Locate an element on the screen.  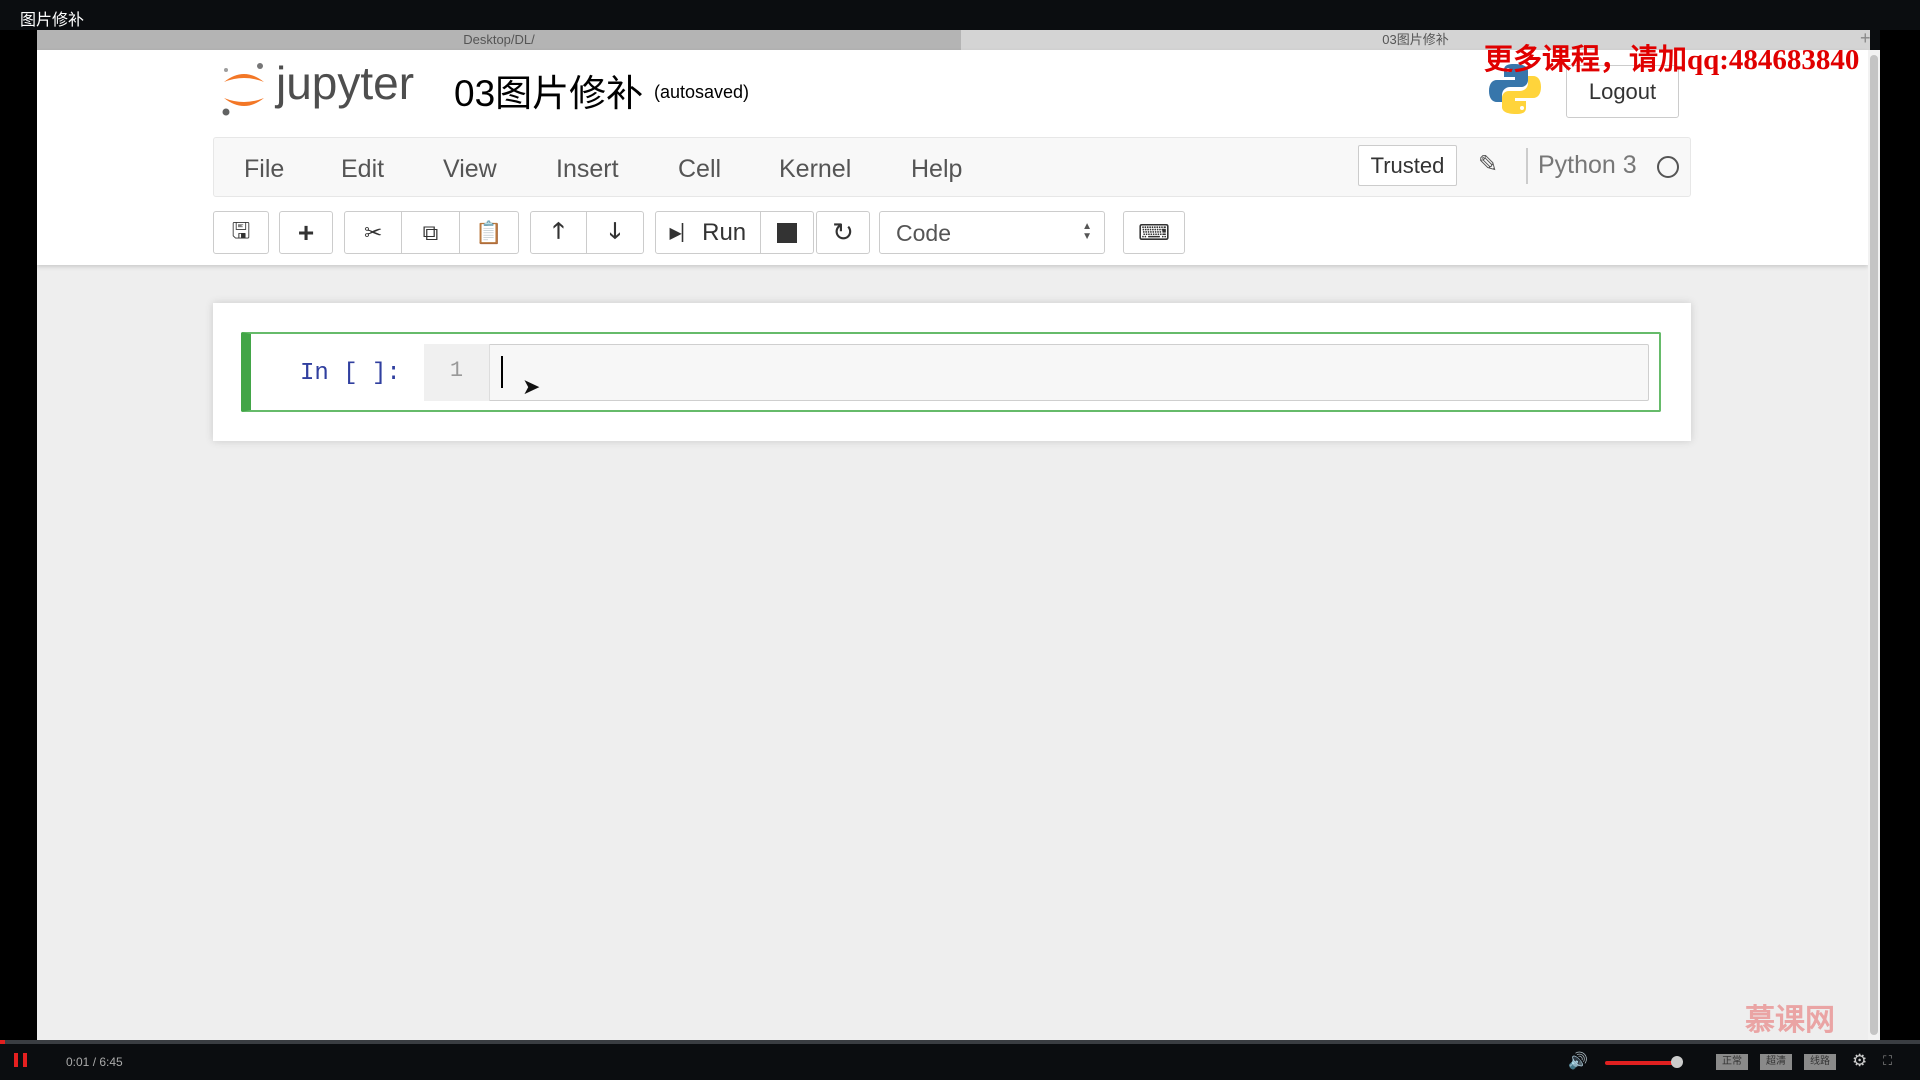
arrow-up-icon: 🡑 is located at coordinates (558, 230).